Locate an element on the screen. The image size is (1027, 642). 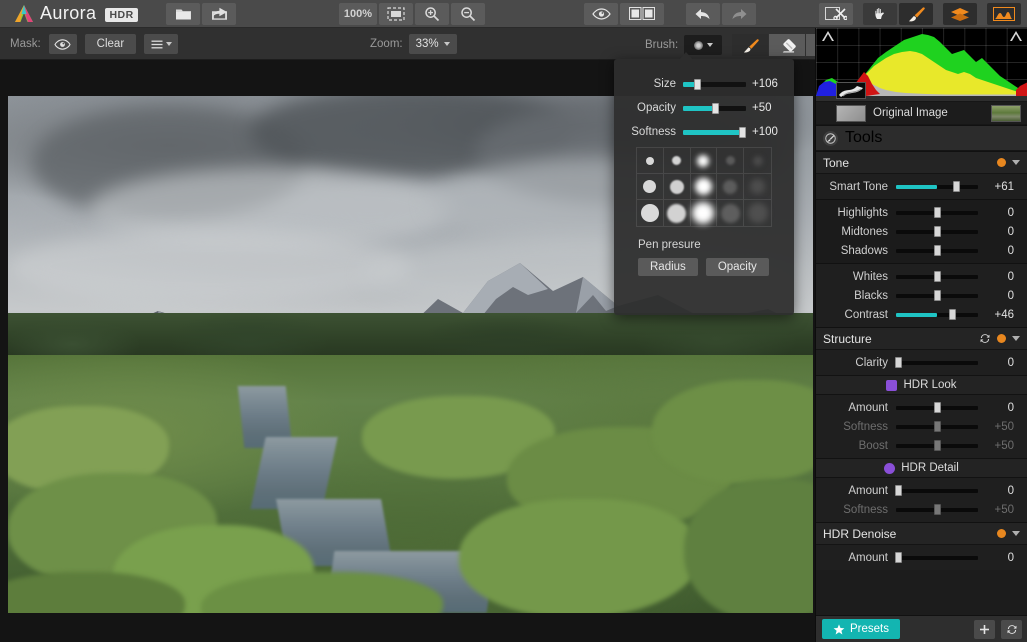
crop-button is located at coordinates (836, 13).